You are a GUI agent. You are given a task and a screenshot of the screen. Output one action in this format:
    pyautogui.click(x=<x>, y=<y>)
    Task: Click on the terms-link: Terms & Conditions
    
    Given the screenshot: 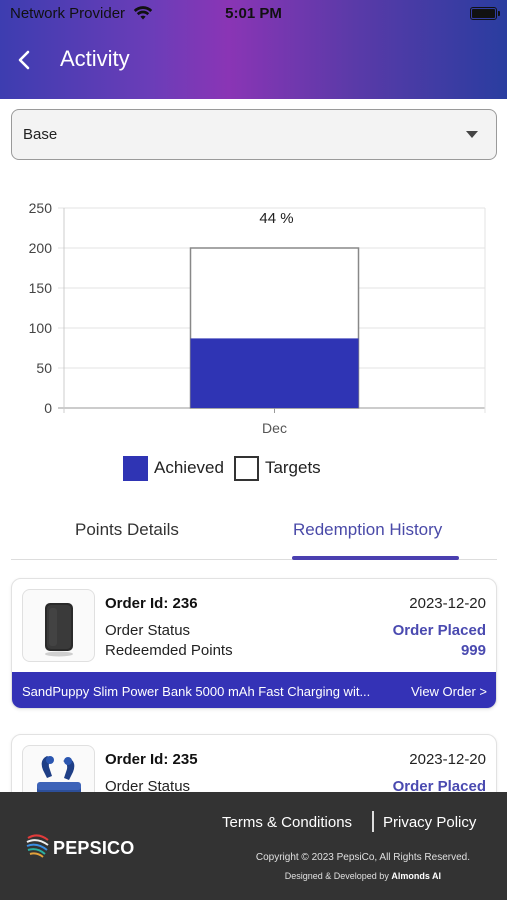 What is the action you would take?
    pyautogui.click(x=287, y=822)
    